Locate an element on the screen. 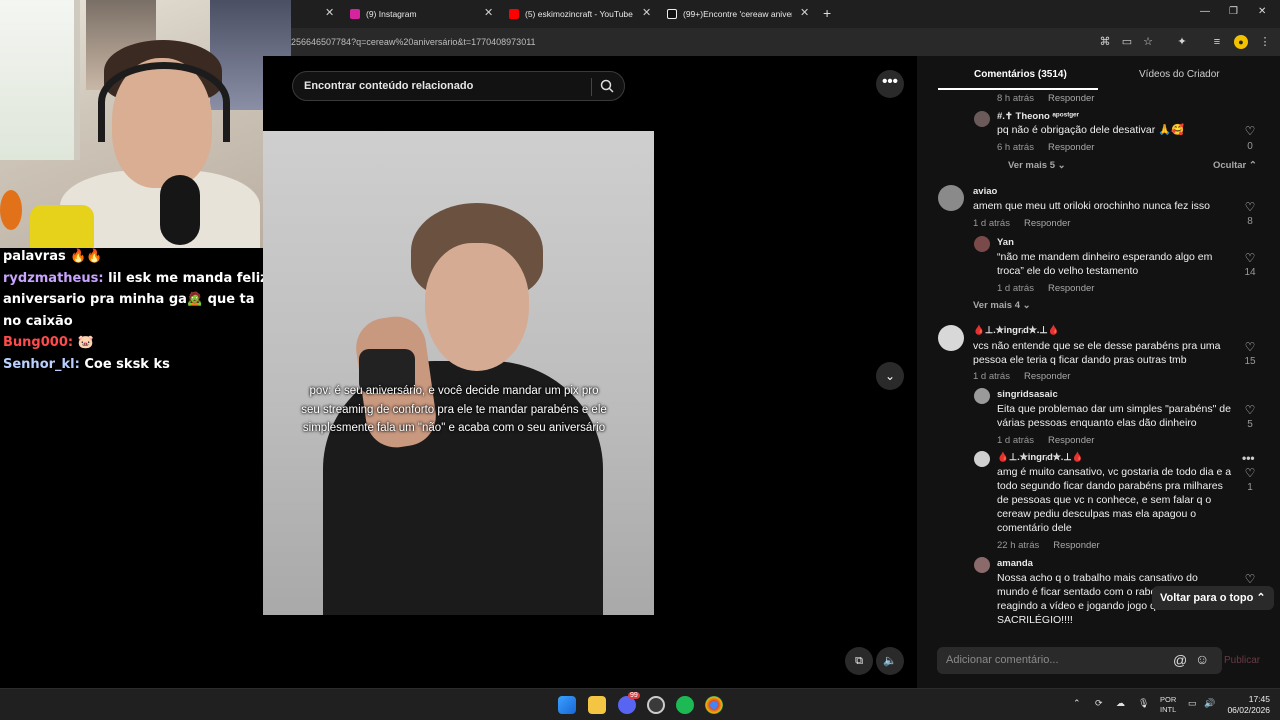  comment-options-icon: ••• is located at coordinates (1248, 458).